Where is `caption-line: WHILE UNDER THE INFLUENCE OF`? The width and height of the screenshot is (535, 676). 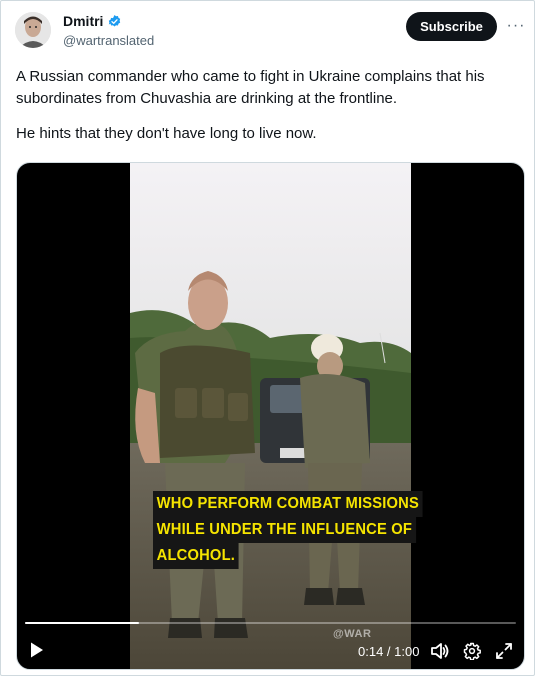
caption-line: WHILE UNDER THE INFLUENCE OF is located at coordinates (284, 530).